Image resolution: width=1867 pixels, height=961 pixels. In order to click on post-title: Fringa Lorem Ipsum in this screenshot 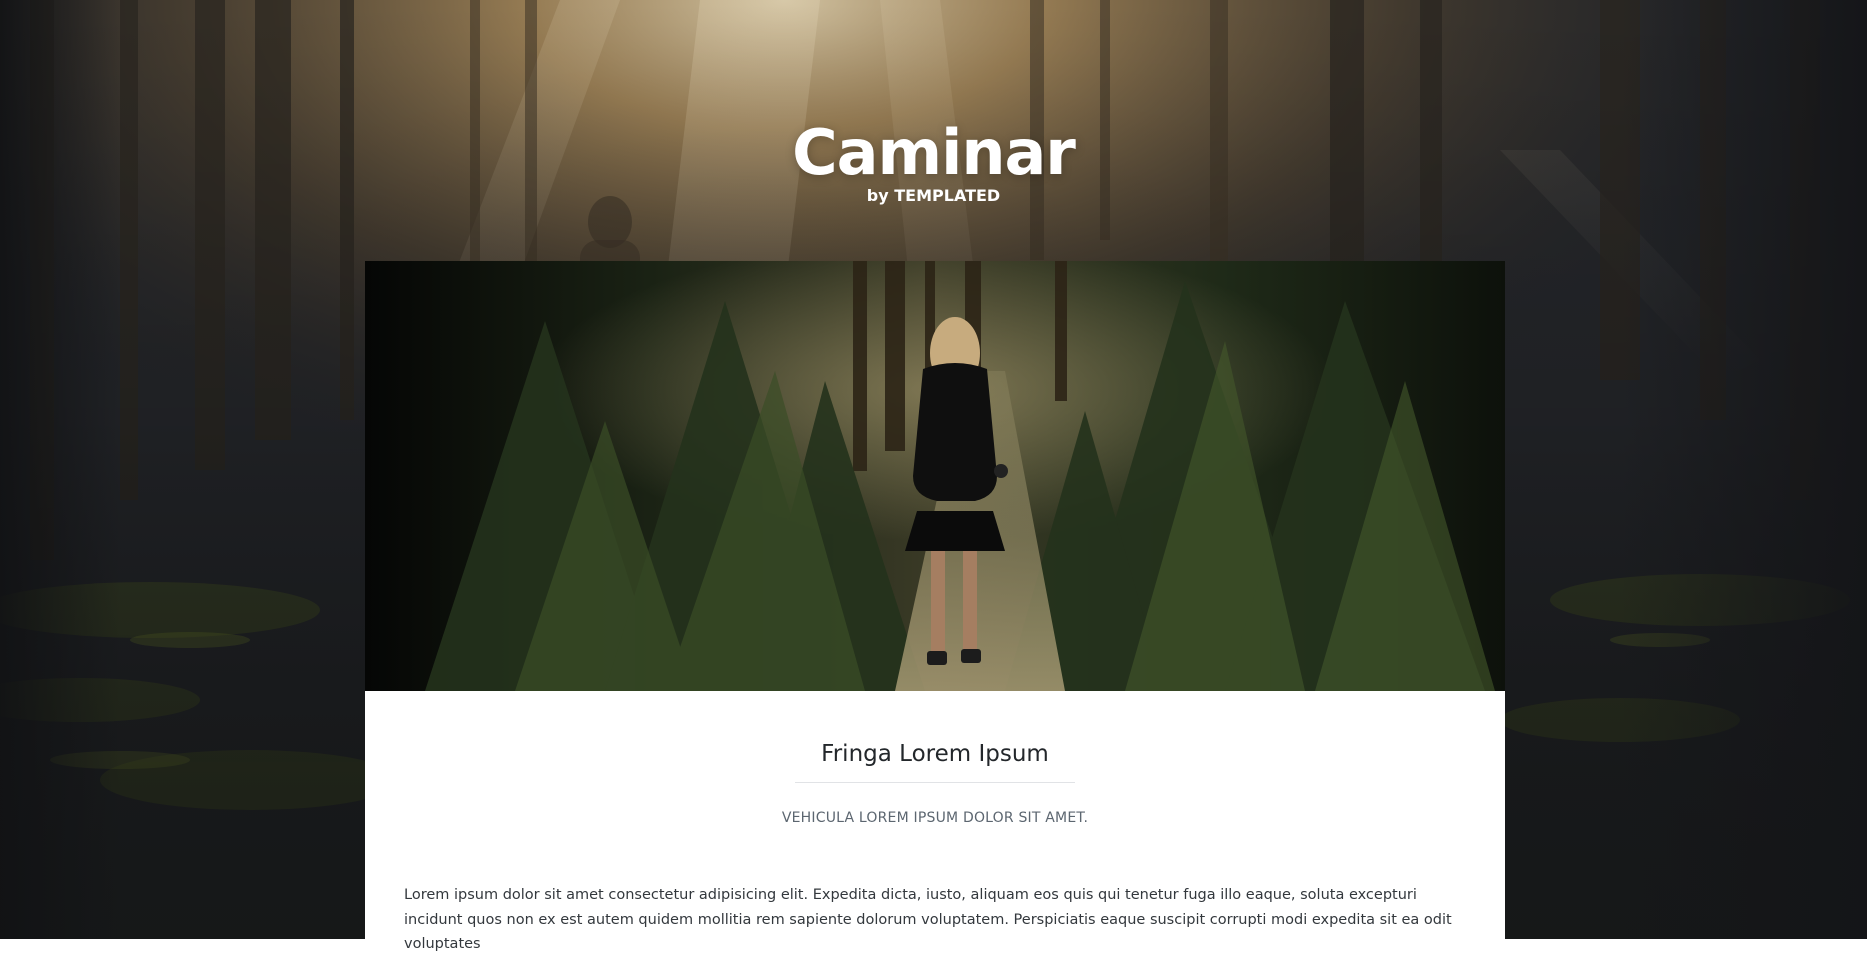, I will do `click(935, 754)`.